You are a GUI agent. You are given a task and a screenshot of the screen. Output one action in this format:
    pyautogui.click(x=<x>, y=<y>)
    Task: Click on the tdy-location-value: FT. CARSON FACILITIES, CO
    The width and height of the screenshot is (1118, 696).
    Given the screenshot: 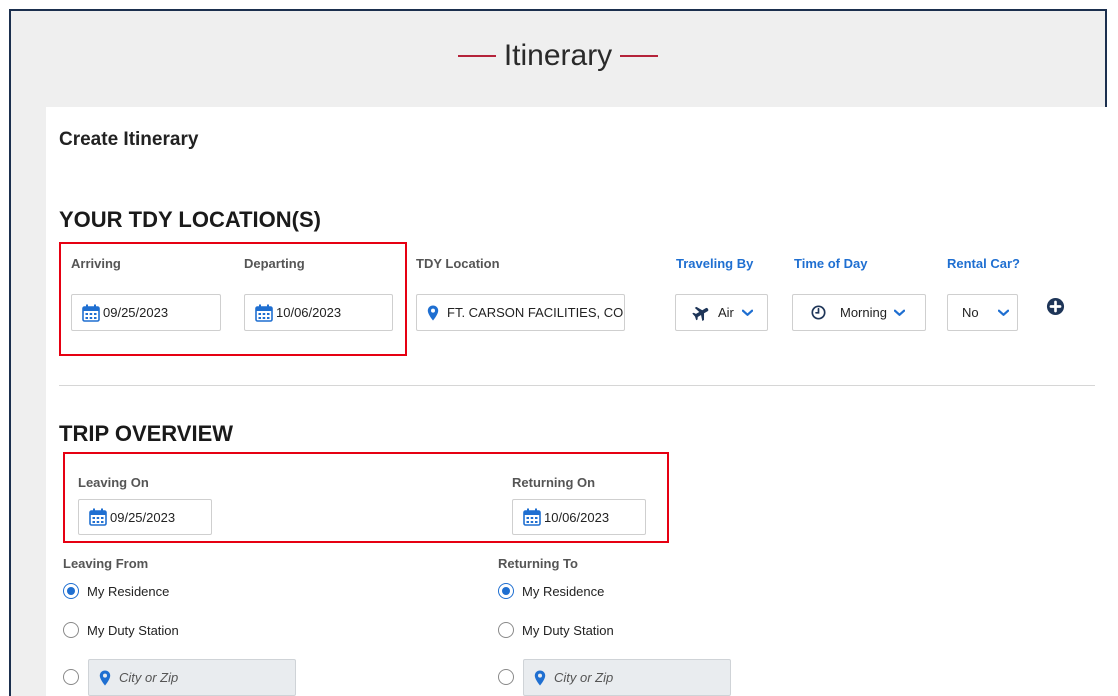 What is the action you would take?
    pyautogui.click(x=535, y=312)
    